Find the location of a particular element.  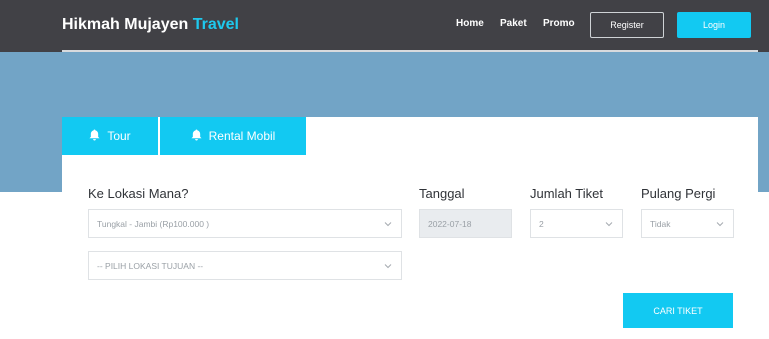

cari-tiket-button: CARI TIKET is located at coordinates (678, 310).